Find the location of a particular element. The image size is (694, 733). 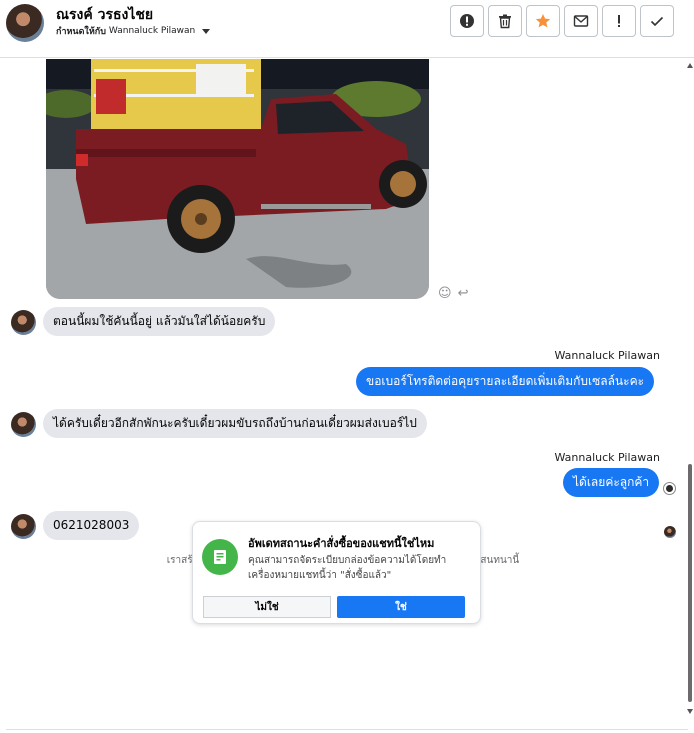

order-receipt-icon is located at coordinates (220, 557).